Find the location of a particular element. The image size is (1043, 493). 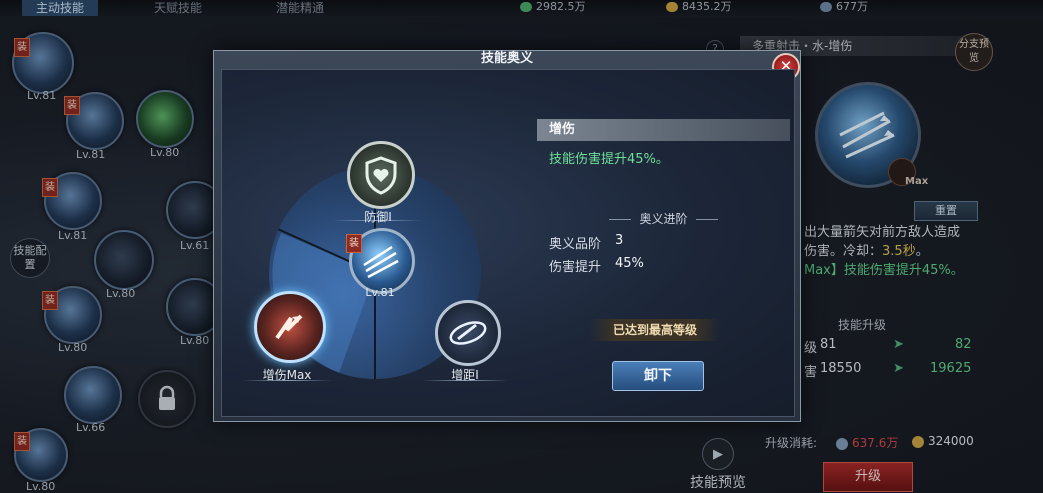

damage-node is located at coordinates (290, 327).